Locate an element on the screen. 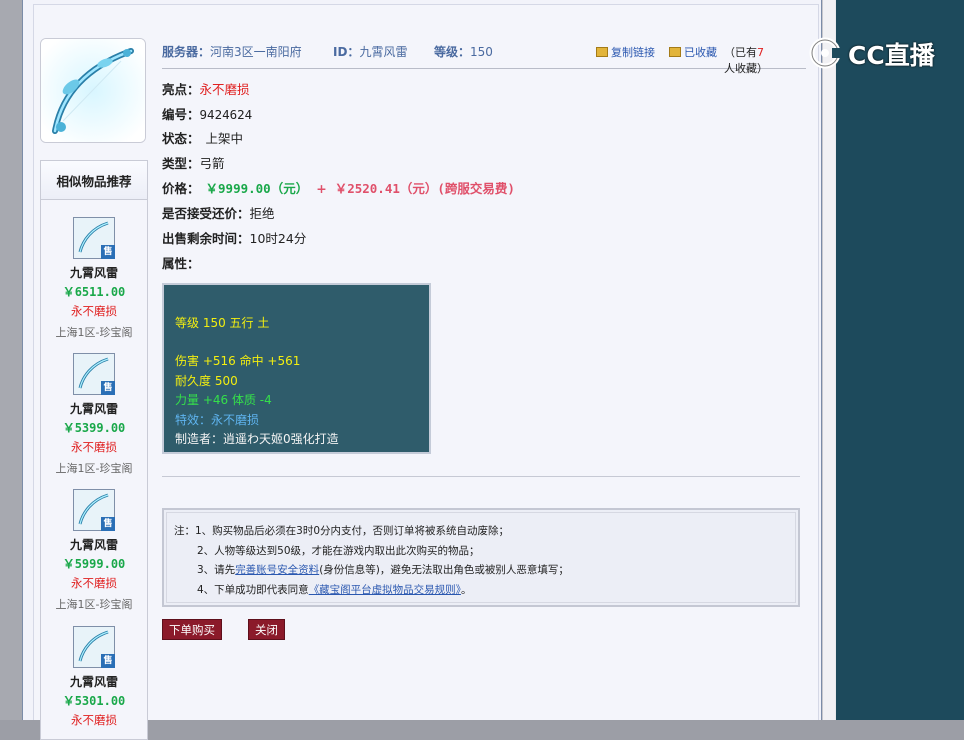  price-plus: + is located at coordinates (321, 188).